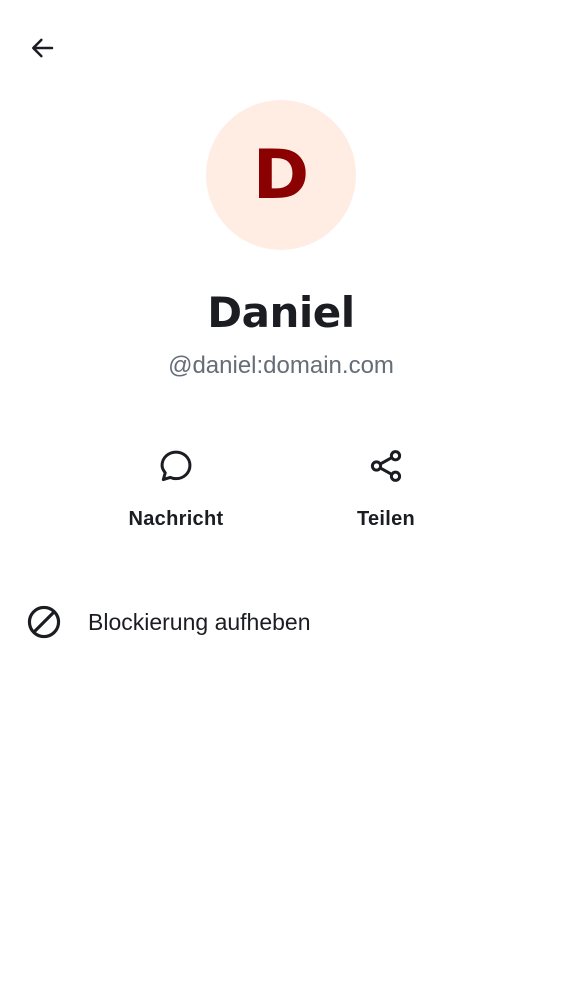 The height and width of the screenshot is (1000, 562). I want to click on avatar-initial: D, so click(281, 175).